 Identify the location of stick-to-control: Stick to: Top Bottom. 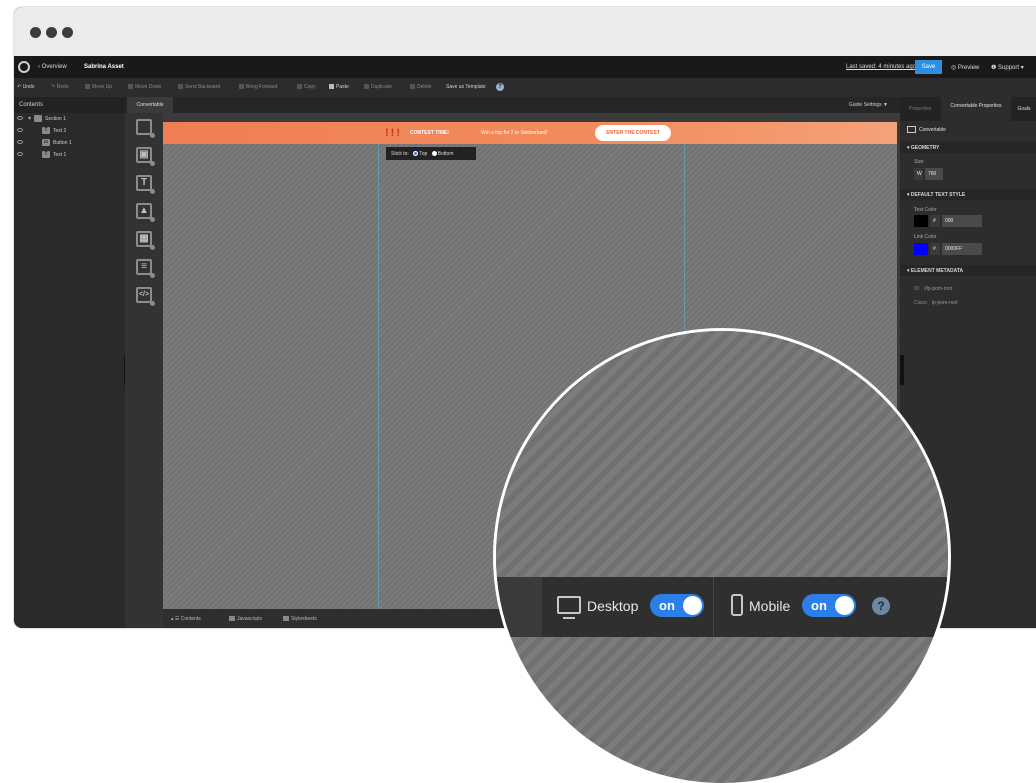
(431, 153).